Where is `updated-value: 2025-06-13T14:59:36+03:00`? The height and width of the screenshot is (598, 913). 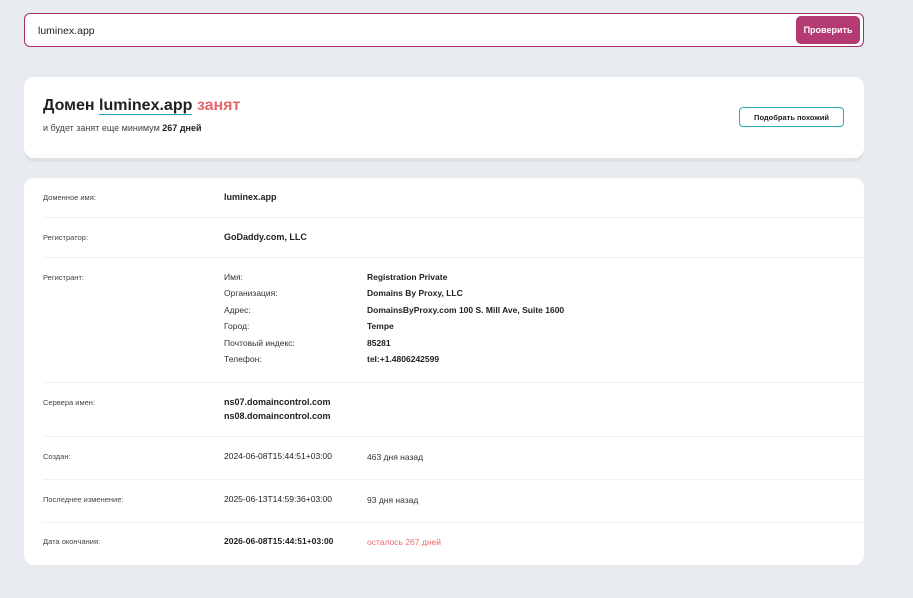 updated-value: 2025-06-13T14:59:36+03:00 is located at coordinates (278, 499).